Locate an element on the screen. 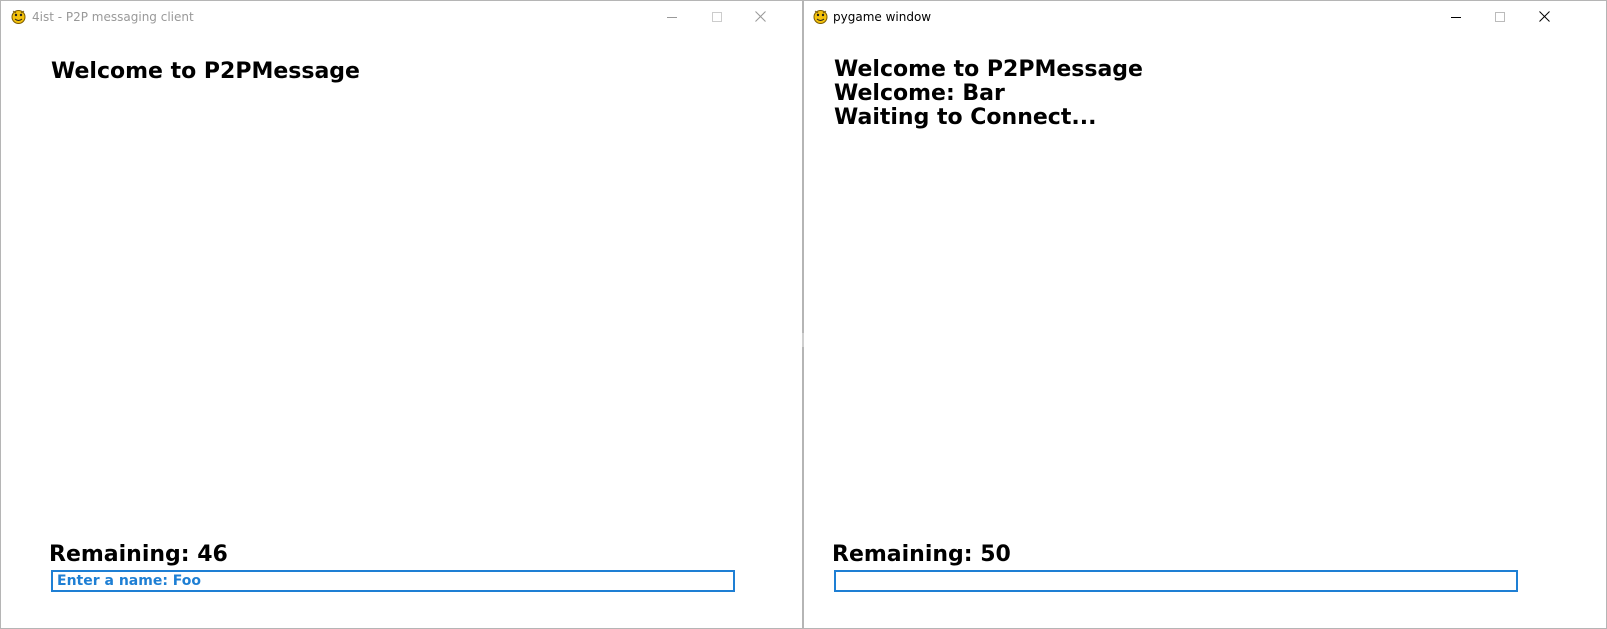 Image resolution: width=1607 pixels, height=629 pixels. window-divider is located at coordinates (803, 340).